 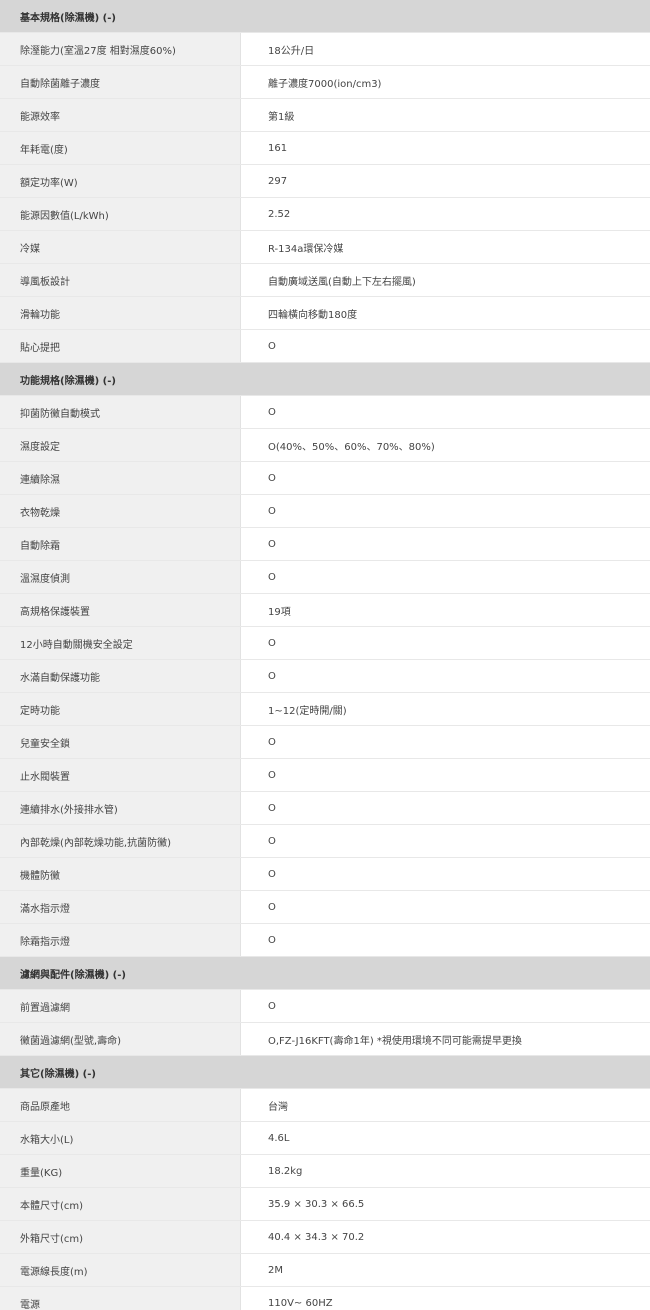 I want to click on table-row: 內部乾燥(內部乾燥功能,抗菌防黴) O, so click(x=325, y=841).